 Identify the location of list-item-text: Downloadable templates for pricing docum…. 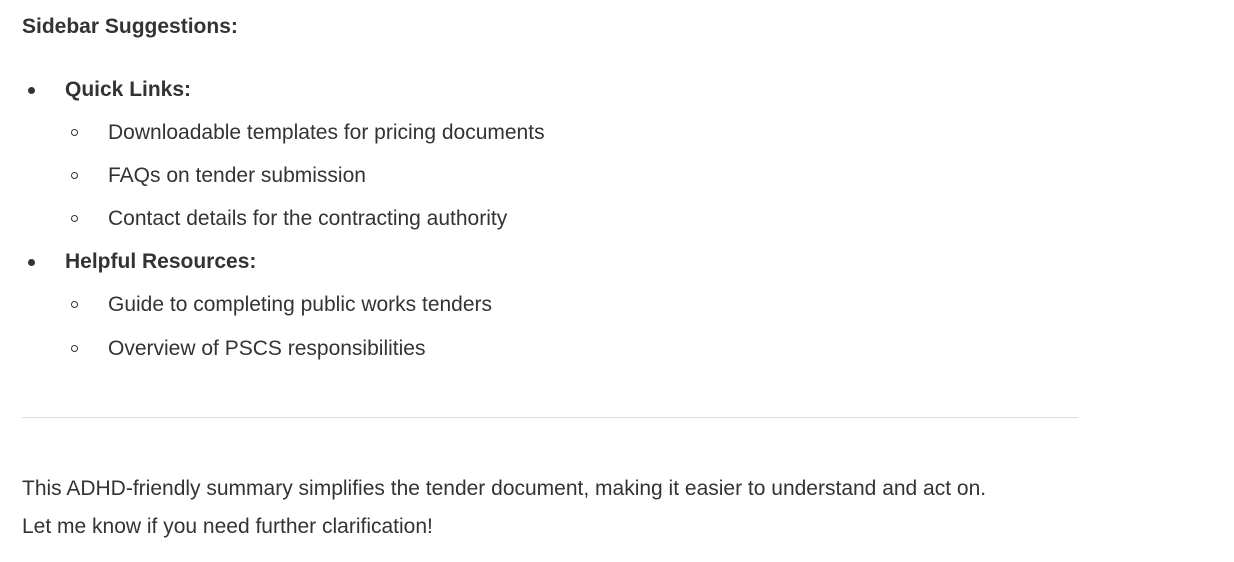
(326, 132).